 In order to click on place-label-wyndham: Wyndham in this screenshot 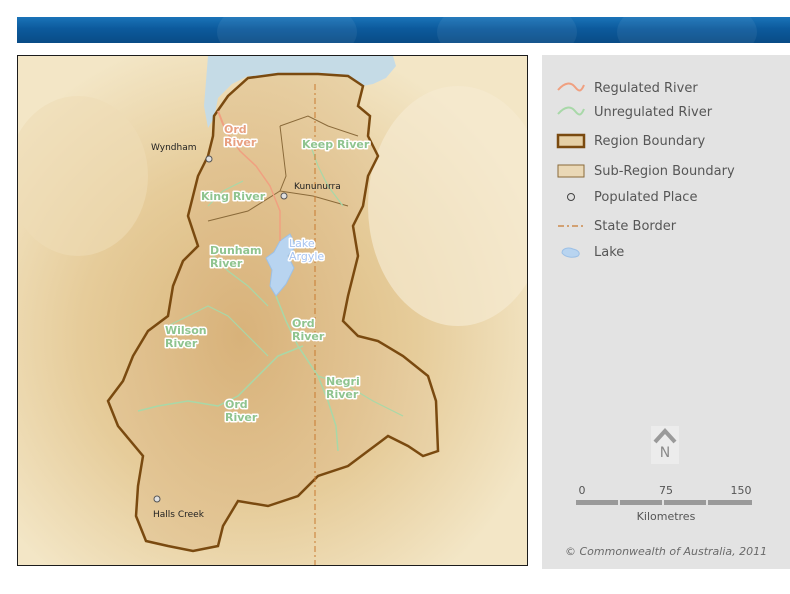, I will do `click(173, 148)`.